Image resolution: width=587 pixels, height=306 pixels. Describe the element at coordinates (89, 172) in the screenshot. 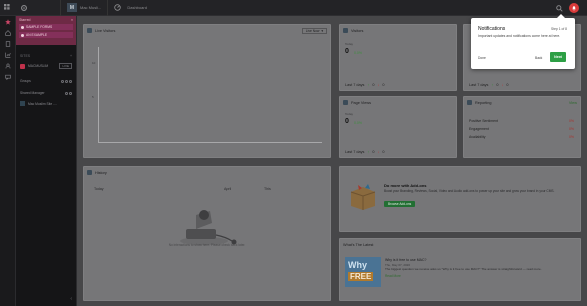

I see `history-icon` at that location.